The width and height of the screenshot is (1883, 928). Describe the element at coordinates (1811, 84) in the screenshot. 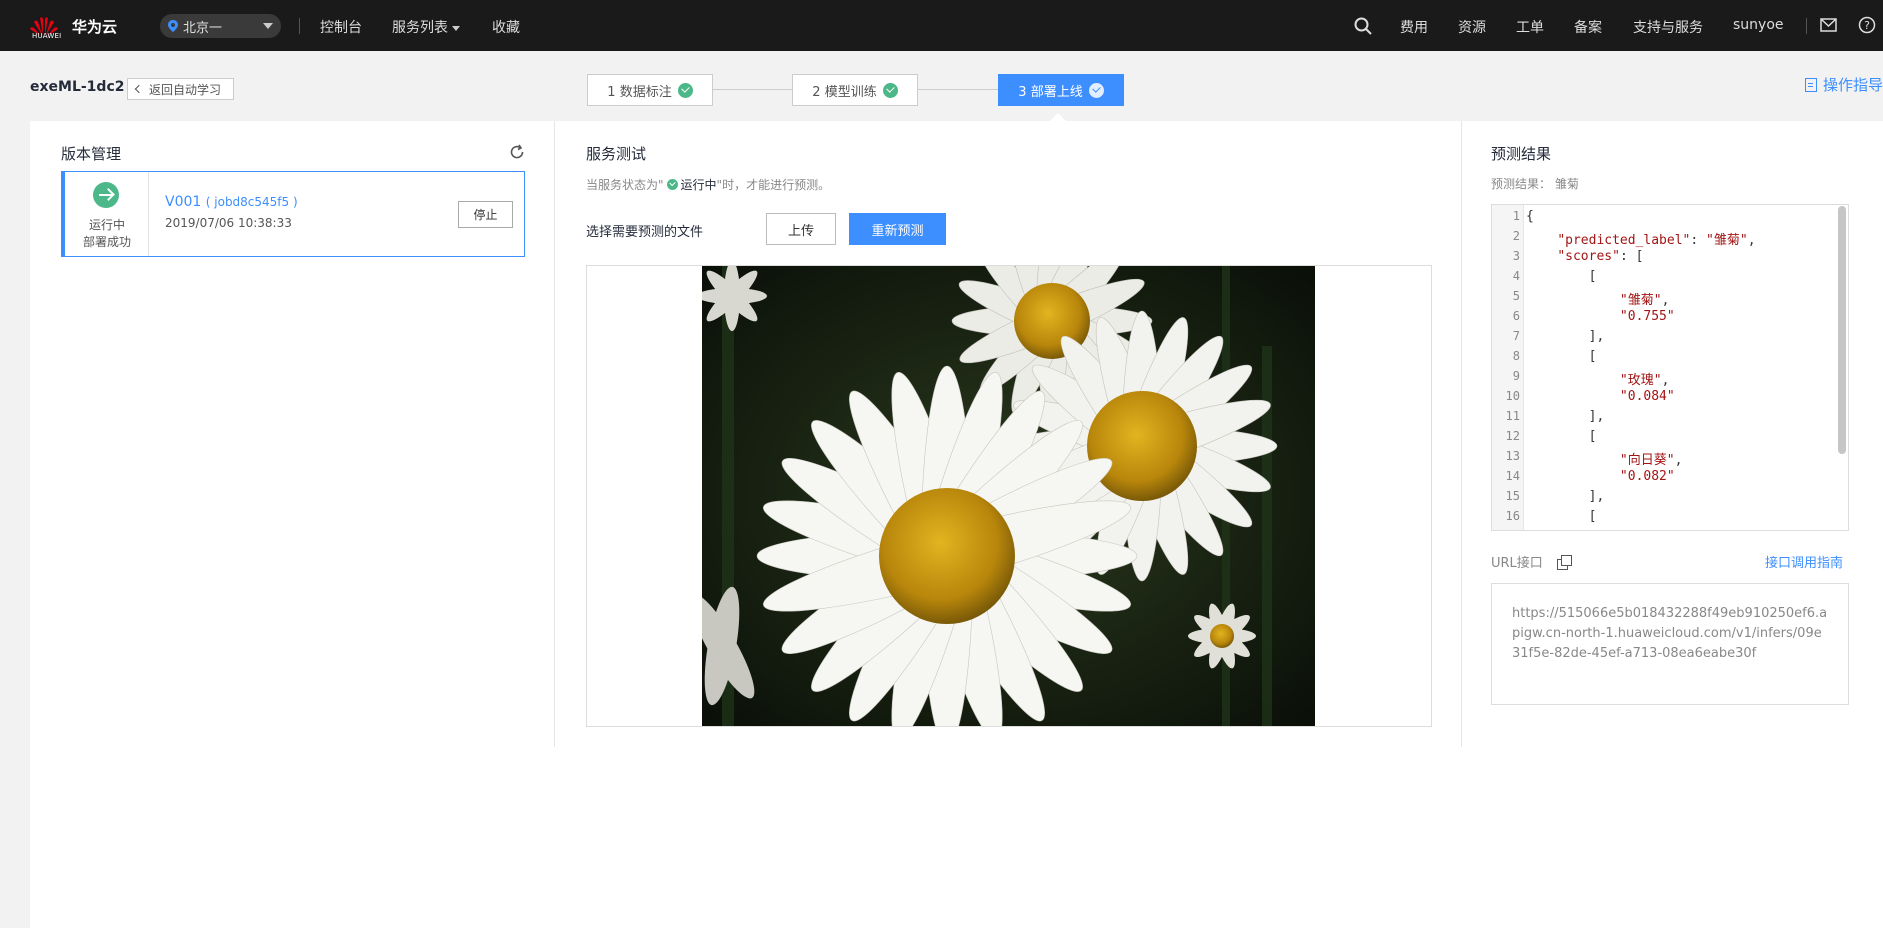

I see `document-icon` at that location.